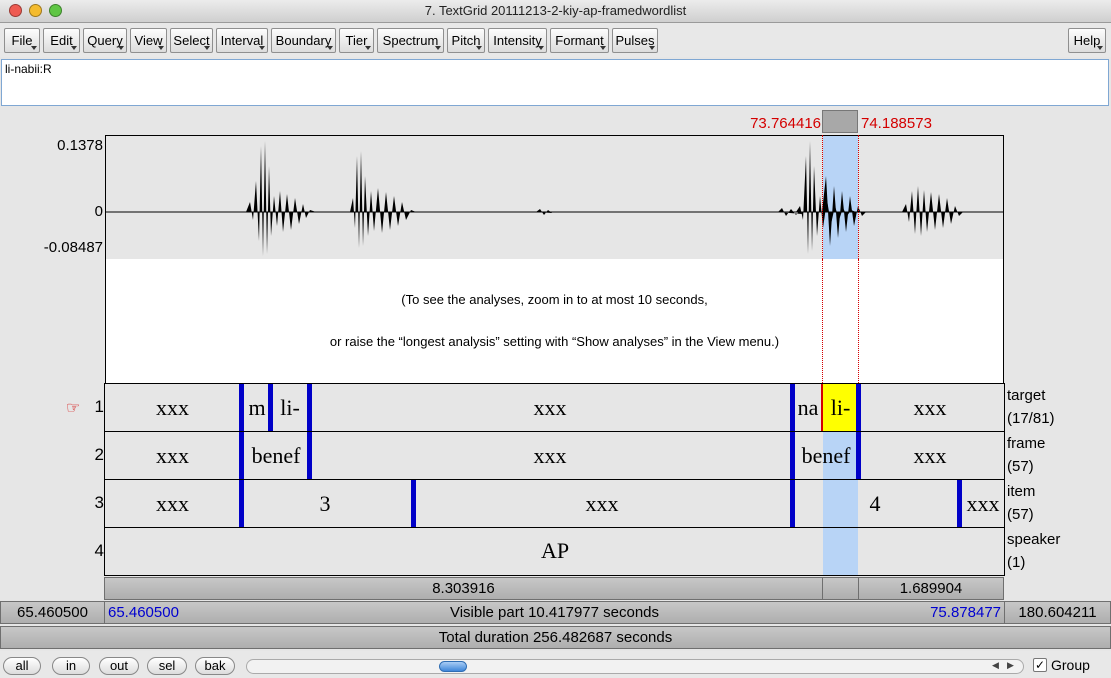 The height and width of the screenshot is (678, 1111). I want to click on menu-intensity-label: Intensity, so click(517, 40).